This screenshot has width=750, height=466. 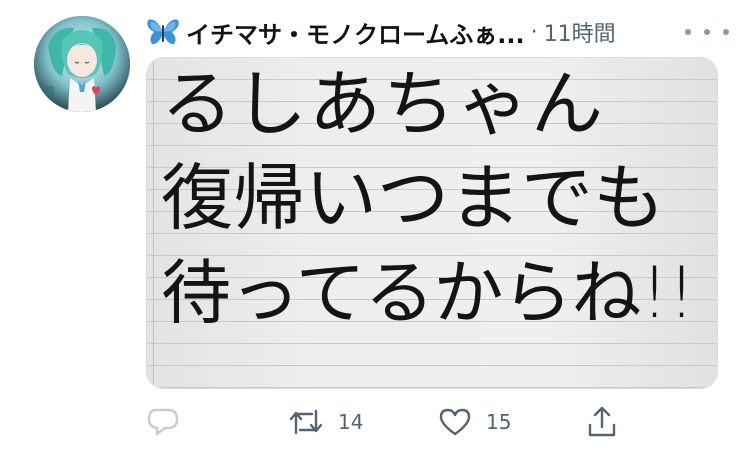 I want to click on tweet-actions: 14 15, so click(x=396, y=422).